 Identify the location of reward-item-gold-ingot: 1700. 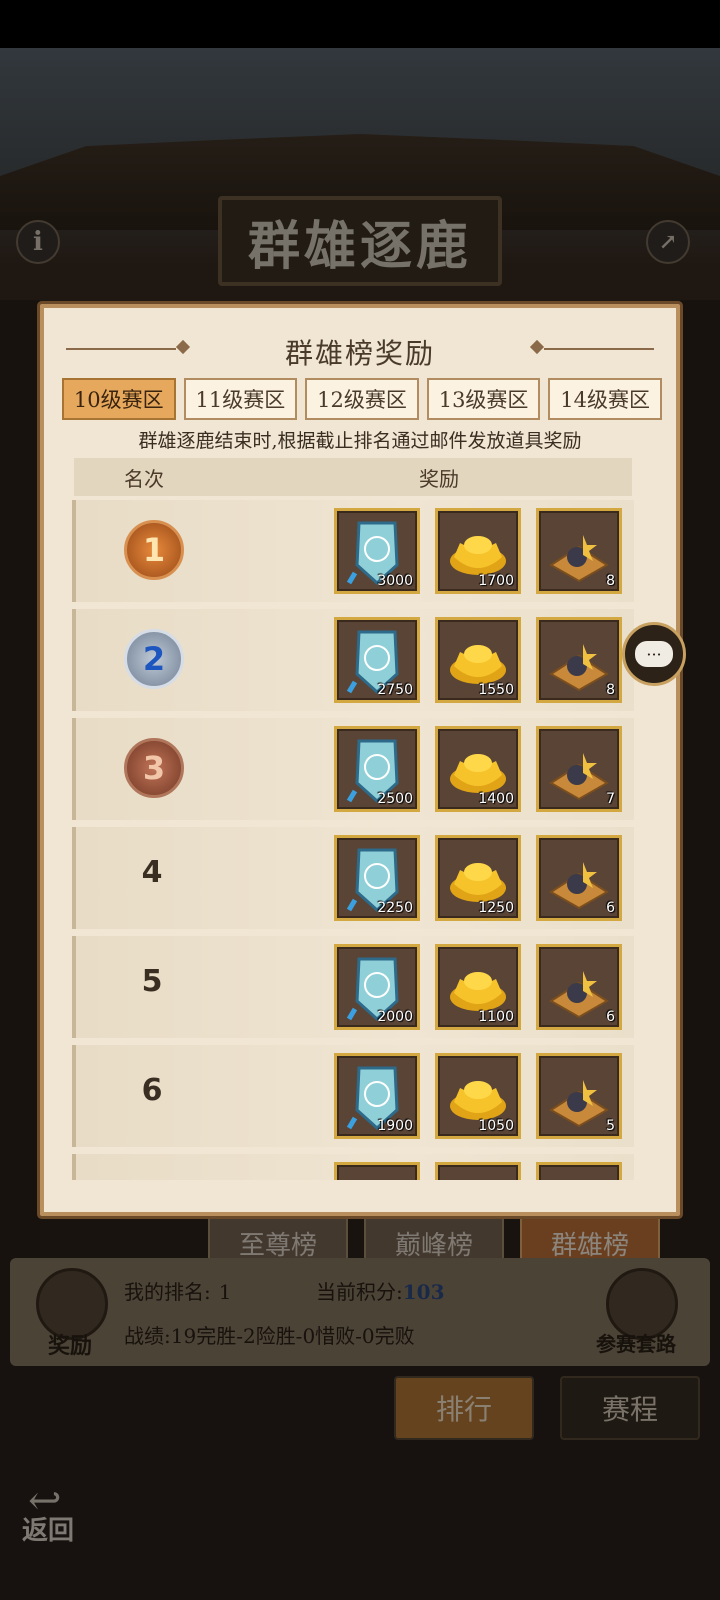
(478, 551).